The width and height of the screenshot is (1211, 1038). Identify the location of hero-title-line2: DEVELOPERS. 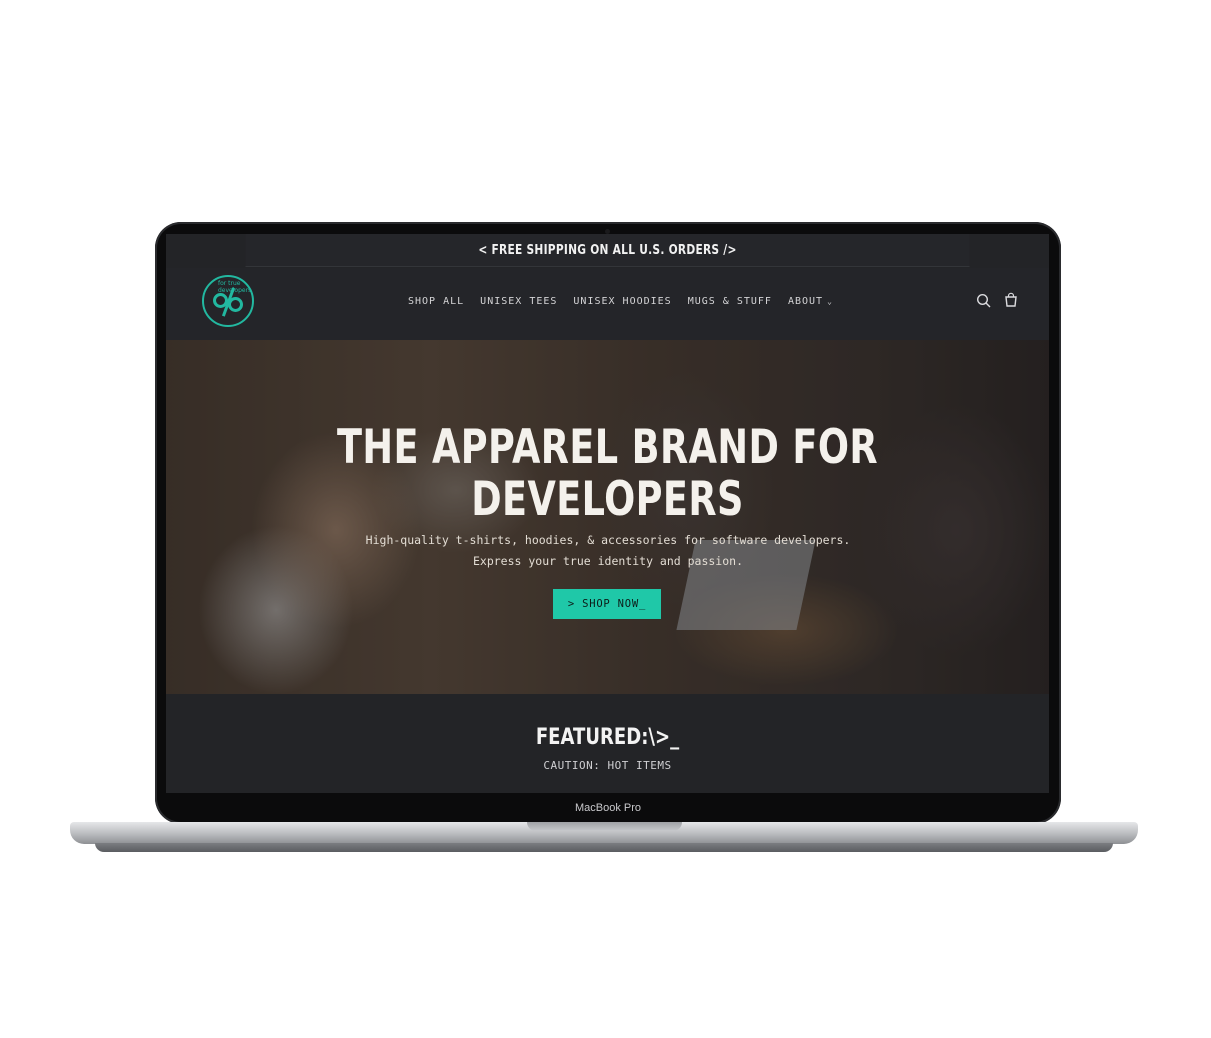
(607, 499).